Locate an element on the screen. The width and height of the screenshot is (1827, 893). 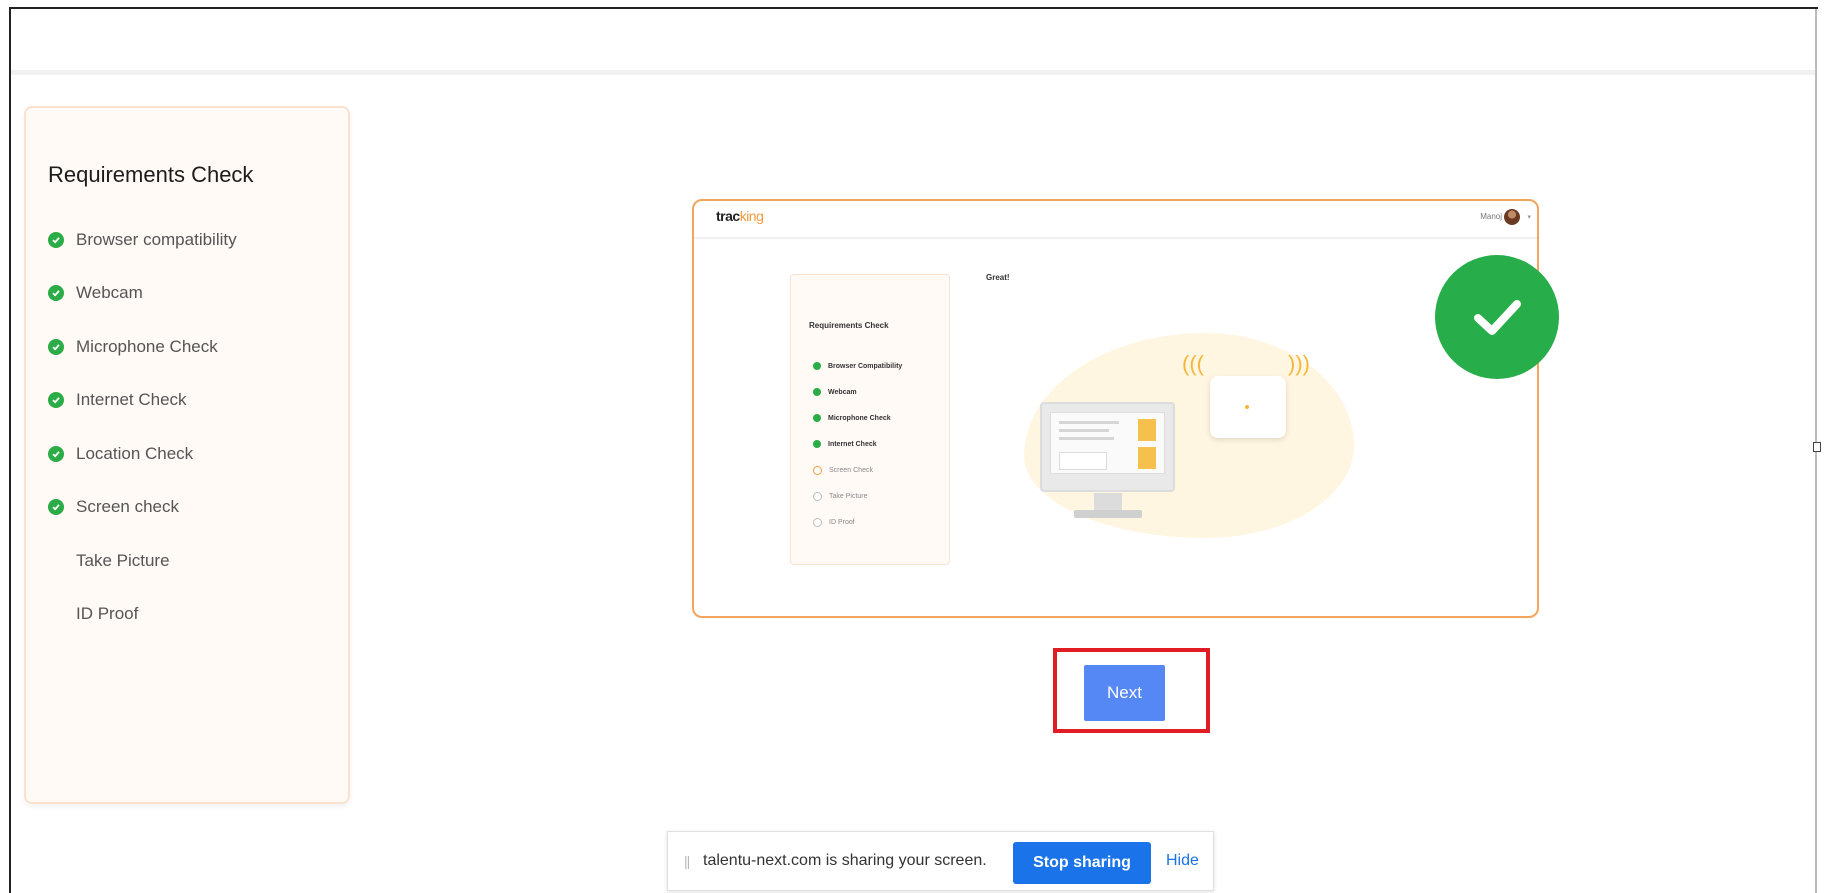
preview-item: Take Picture is located at coordinates (857, 496).